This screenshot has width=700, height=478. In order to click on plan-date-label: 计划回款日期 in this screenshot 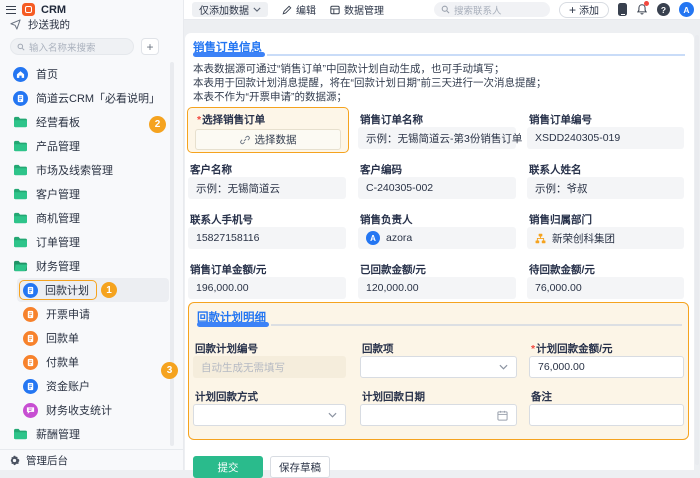, I will do `click(393, 397)`.